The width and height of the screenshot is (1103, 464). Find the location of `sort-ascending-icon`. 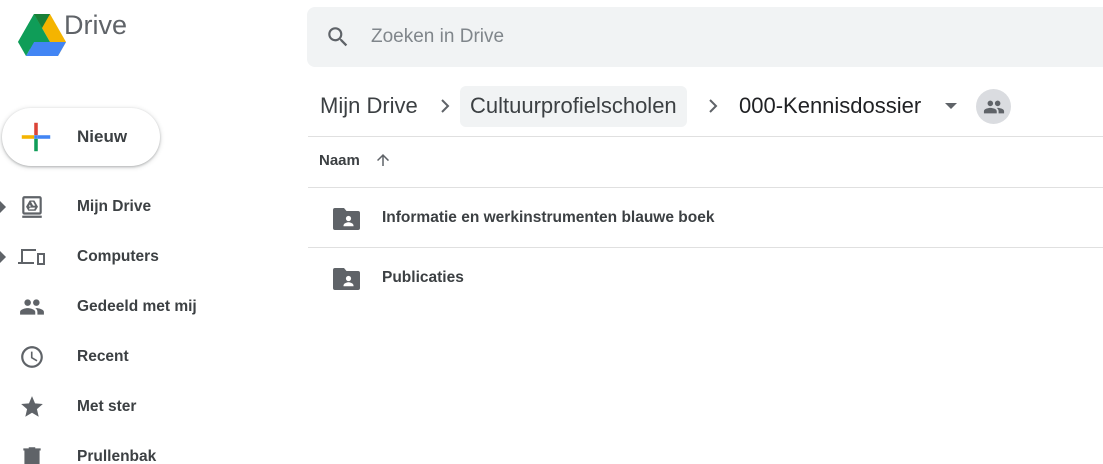

sort-ascending-icon is located at coordinates (383, 160).